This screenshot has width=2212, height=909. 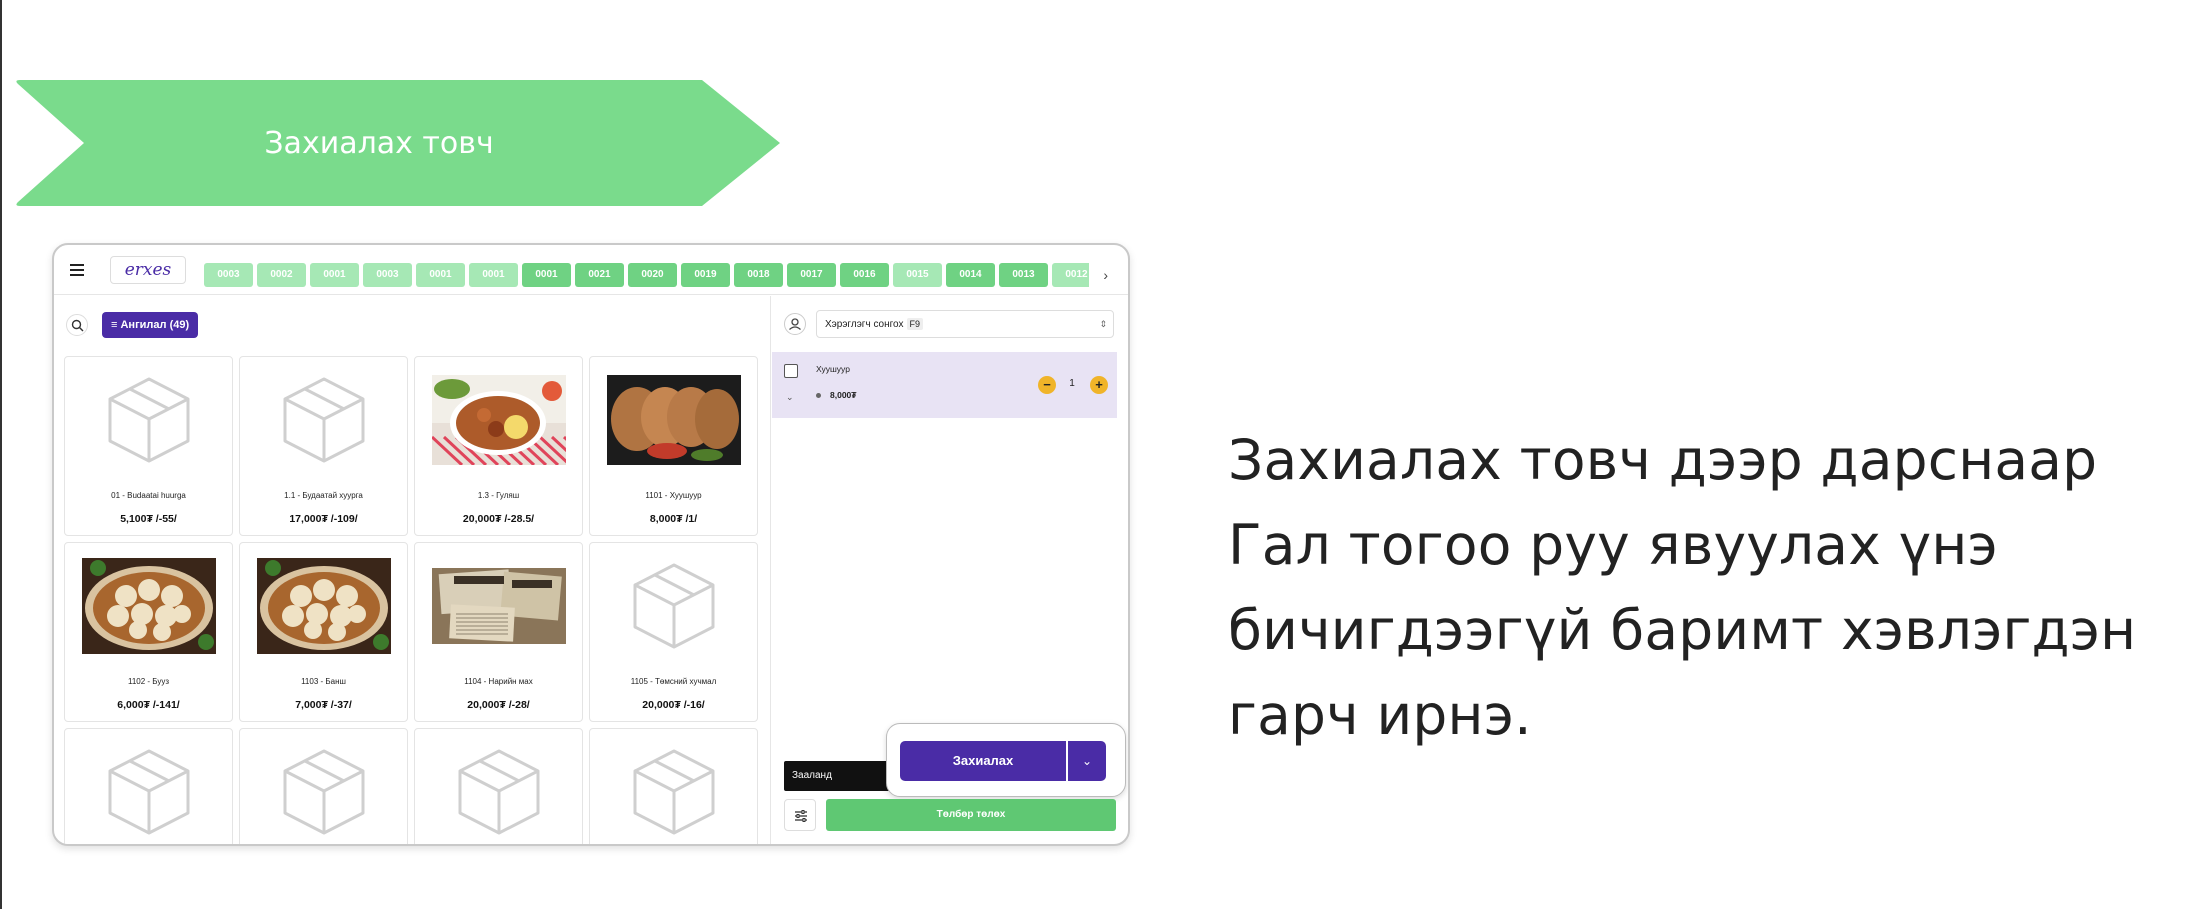 What do you see at coordinates (811, 275) in the screenshot?
I see `order-tab: 0017` at bounding box center [811, 275].